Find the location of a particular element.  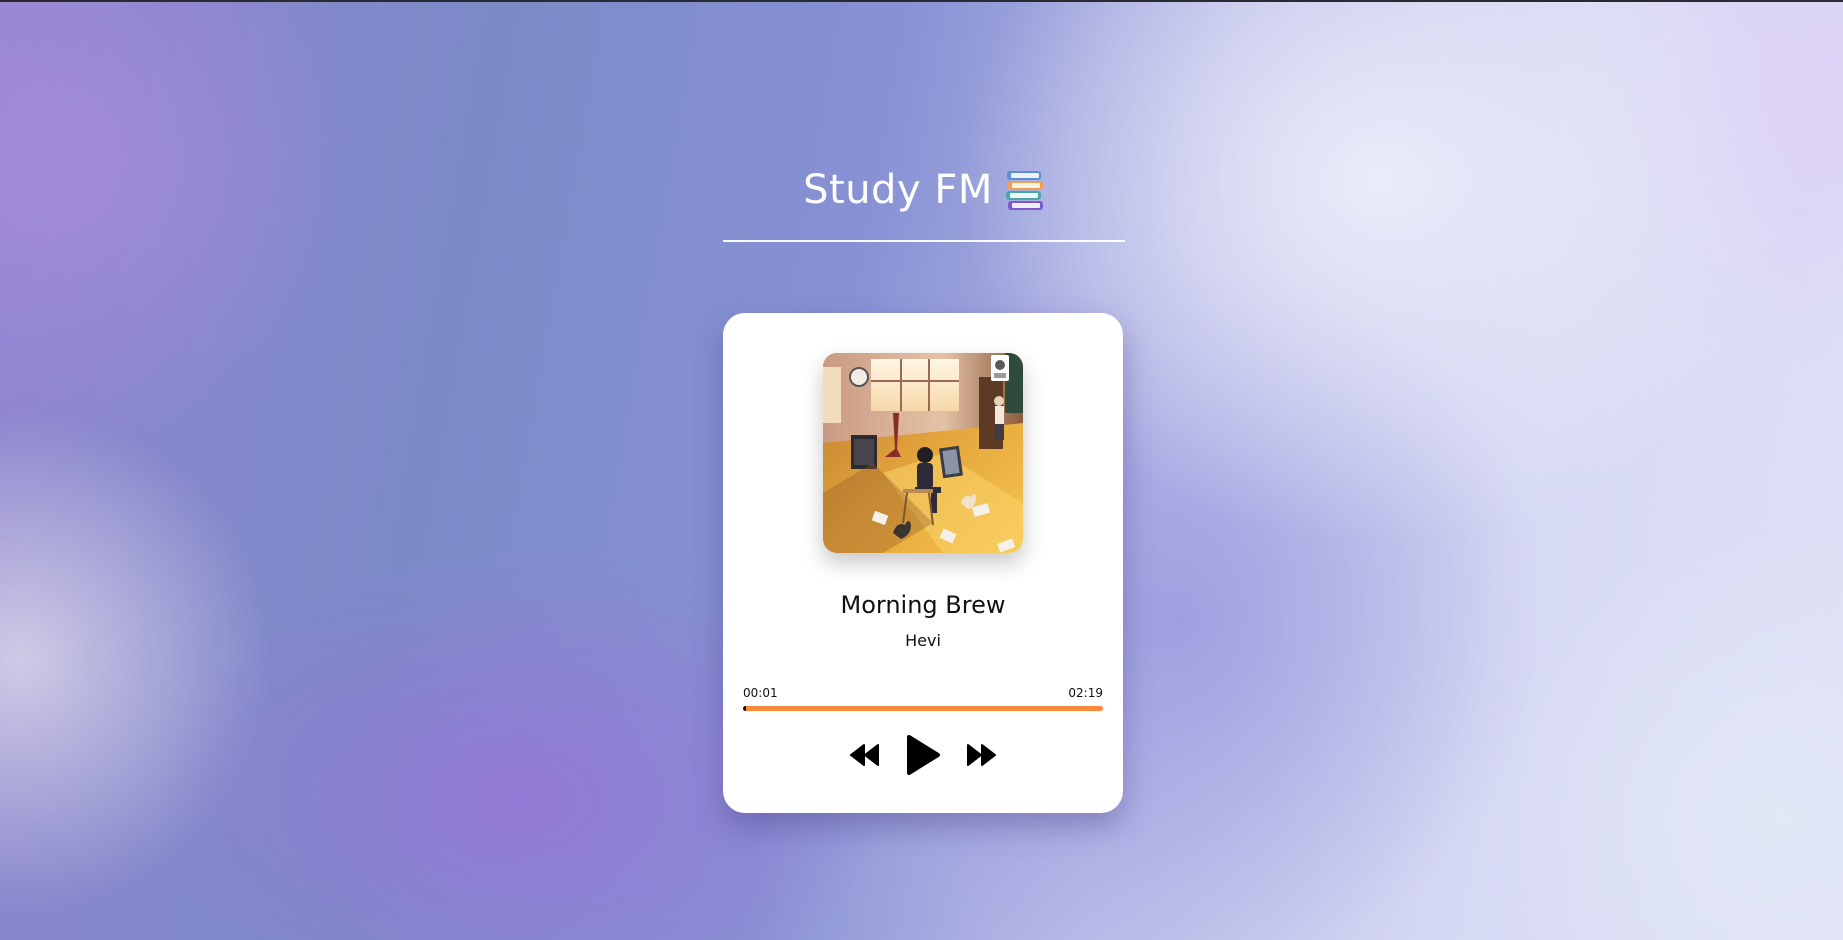

rewind-icon is located at coordinates (865, 756).